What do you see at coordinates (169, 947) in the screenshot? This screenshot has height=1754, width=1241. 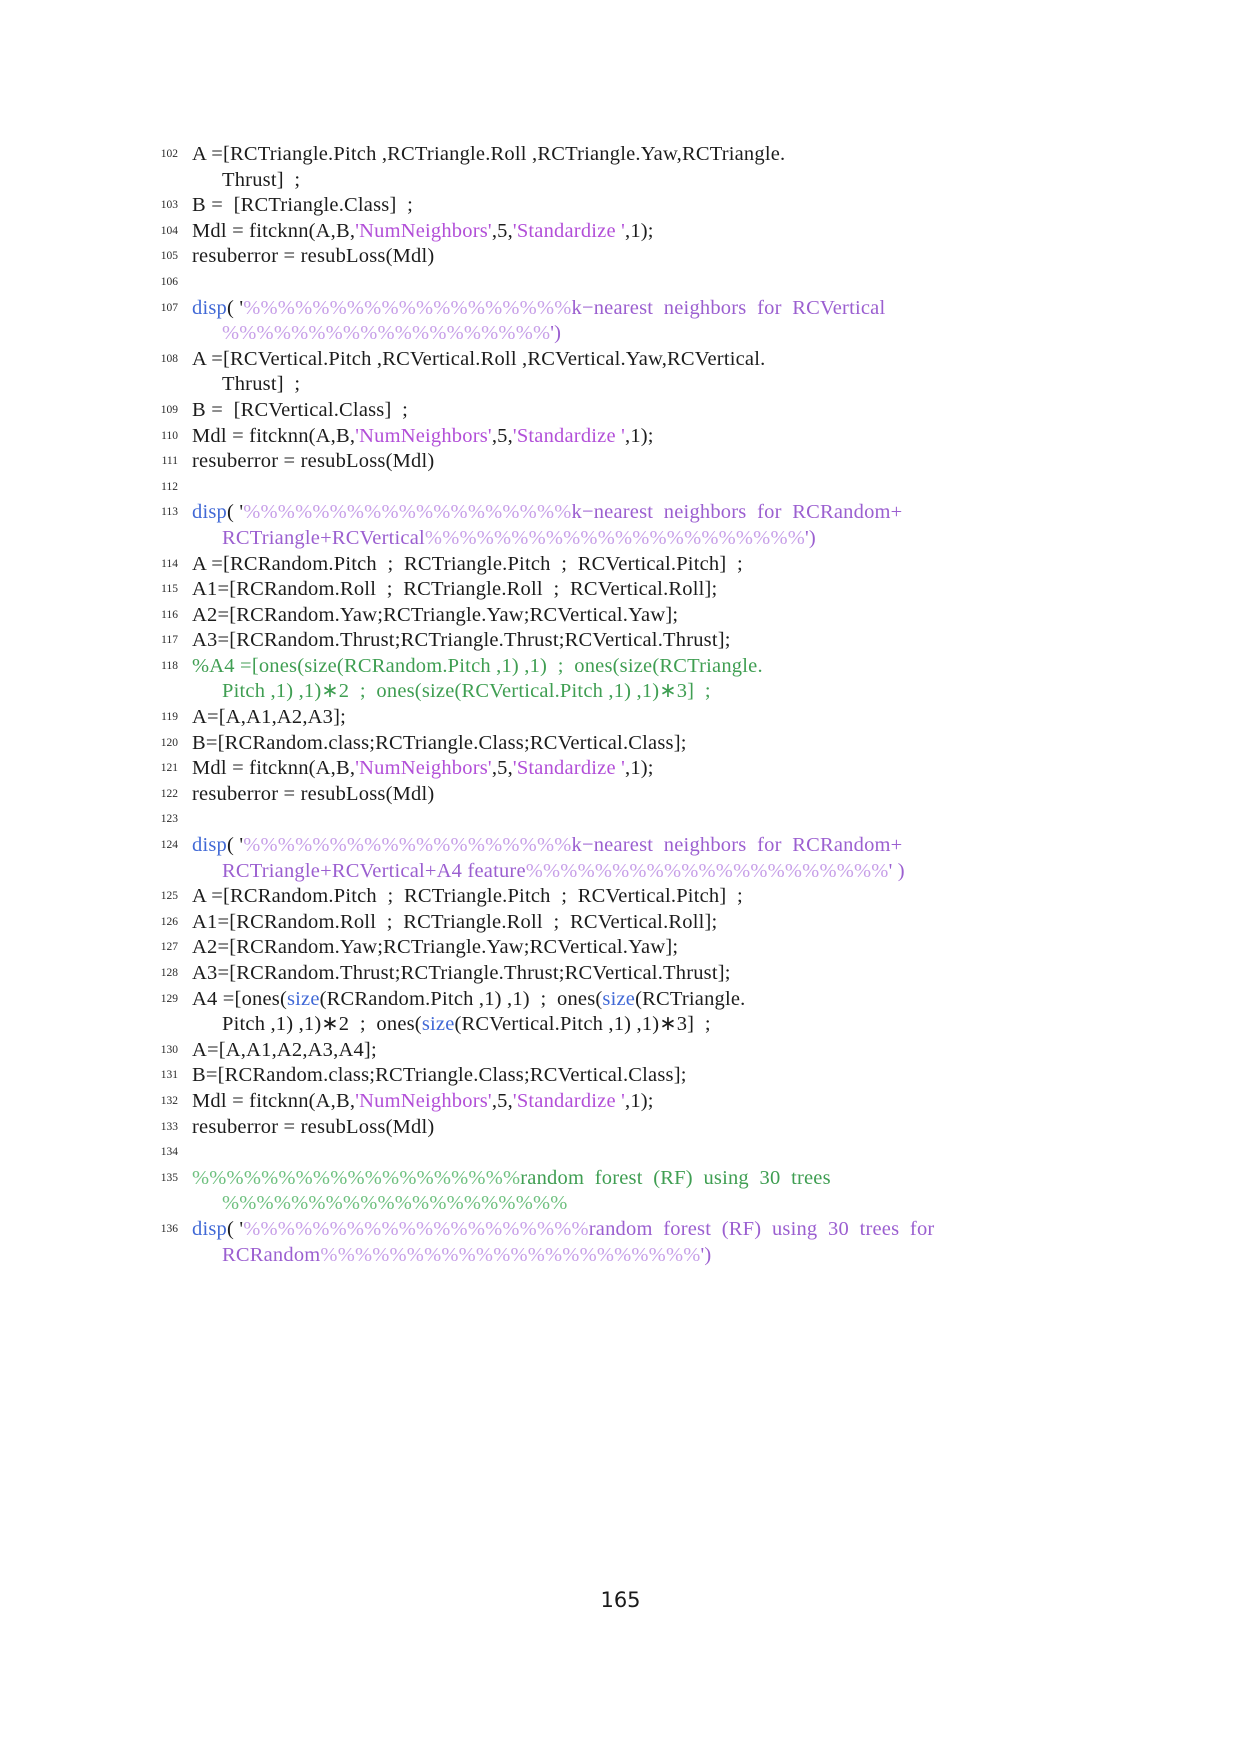 I see `code-line-number: 127` at bounding box center [169, 947].